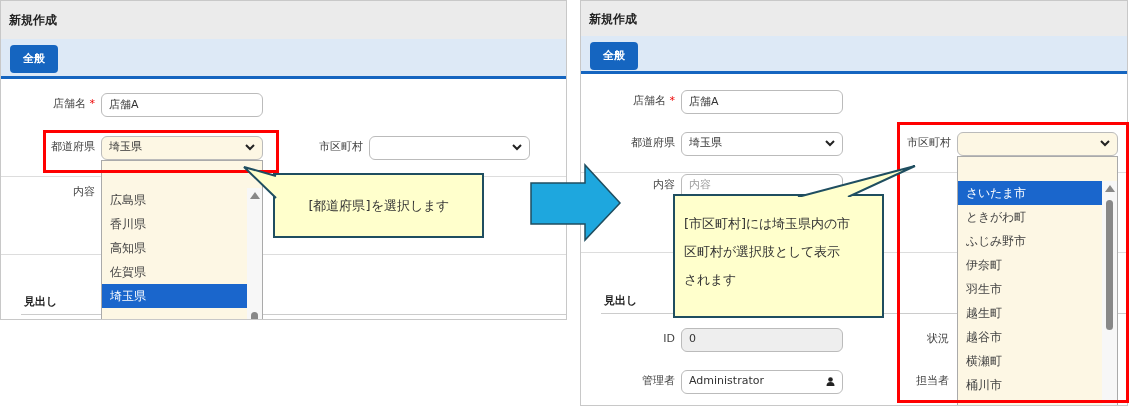 The width and height of the screenshot is (1132, 407). Describe the element at coordinates (932, 381) in the screenshot. I see `field-label: 担当者` at that location.